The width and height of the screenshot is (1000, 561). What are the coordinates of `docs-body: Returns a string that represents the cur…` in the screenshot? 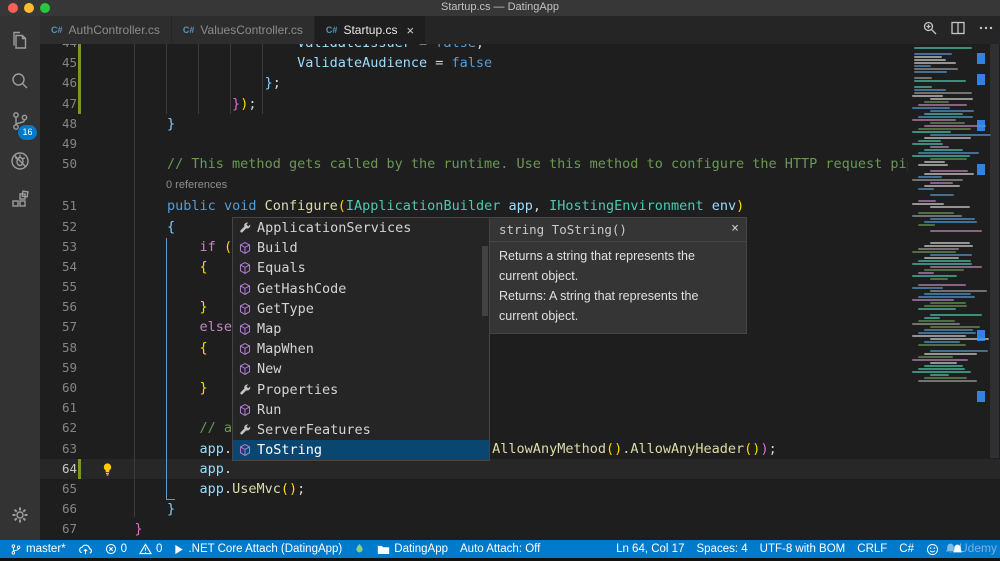 It's located at (618, 287).